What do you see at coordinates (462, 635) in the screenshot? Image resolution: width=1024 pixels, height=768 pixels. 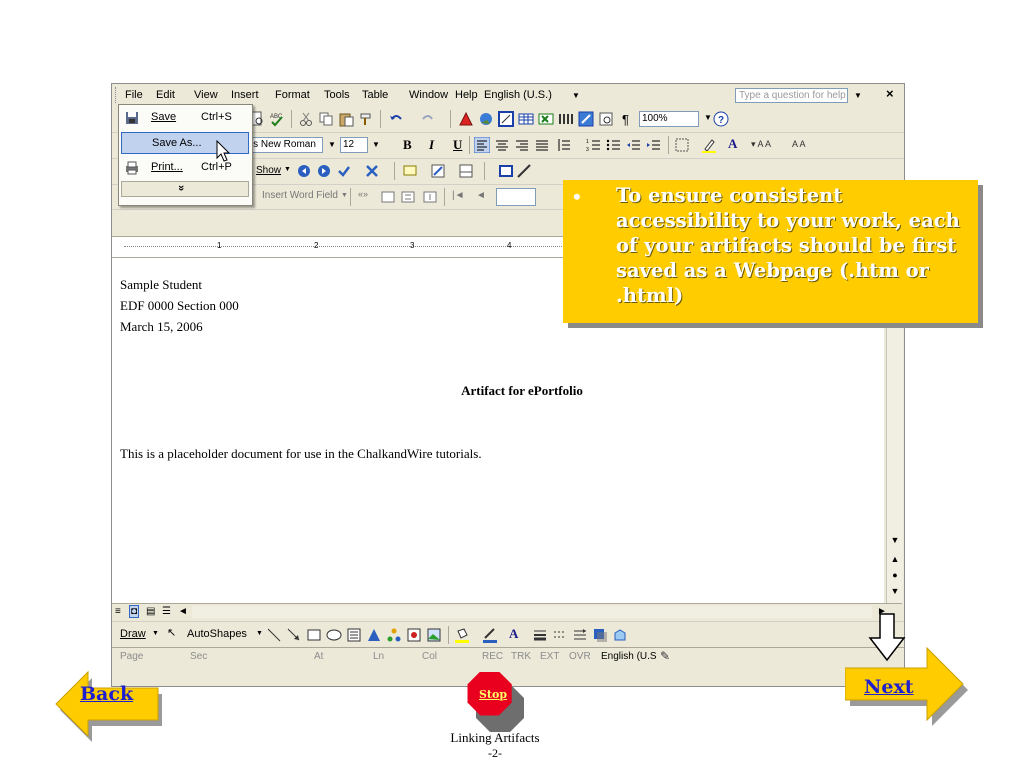 I see `fill-color-icon` at bounding box center [462, 635].